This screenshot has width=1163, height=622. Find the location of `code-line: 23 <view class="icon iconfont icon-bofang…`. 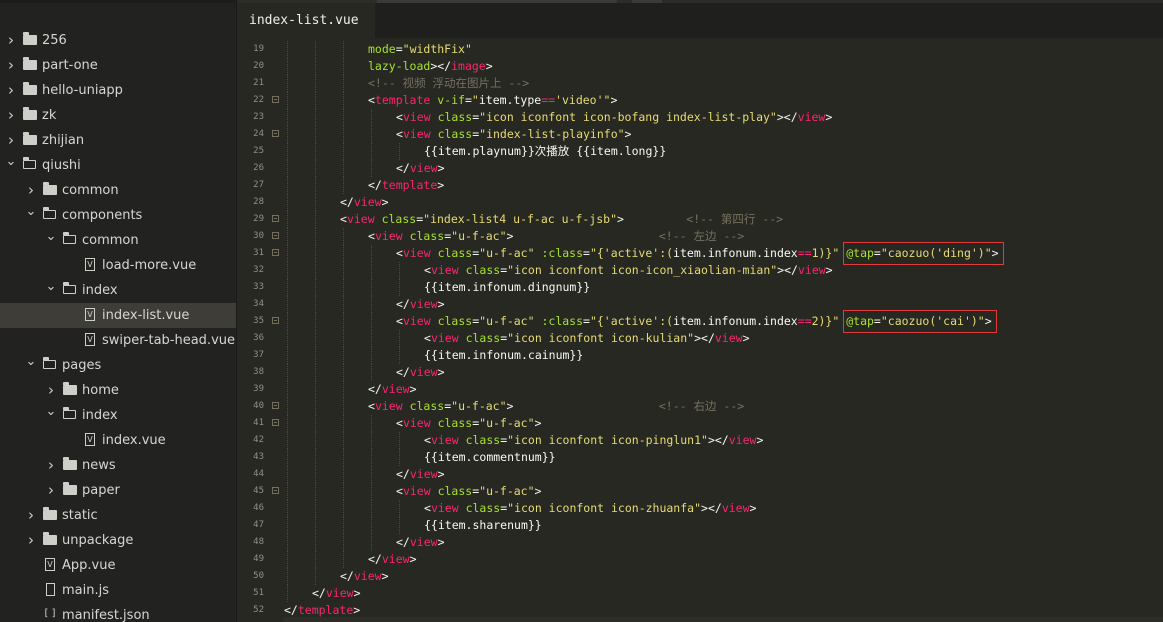

code-line: 23 <view class="icon iconfont icon-bofang… is located at coordinates (700, 117).